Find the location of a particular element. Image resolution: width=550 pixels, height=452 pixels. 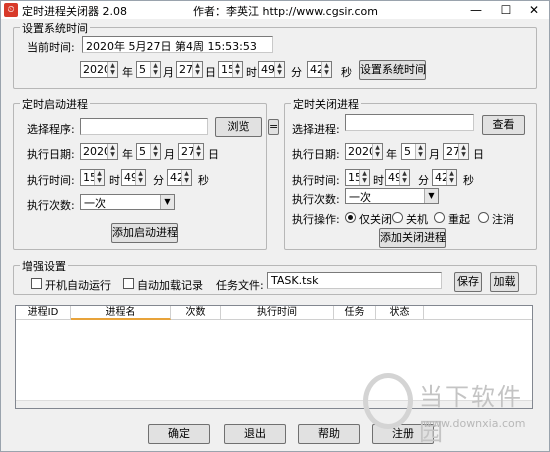

sys-second-unit: 秒 is located at coordinates (346, 72).